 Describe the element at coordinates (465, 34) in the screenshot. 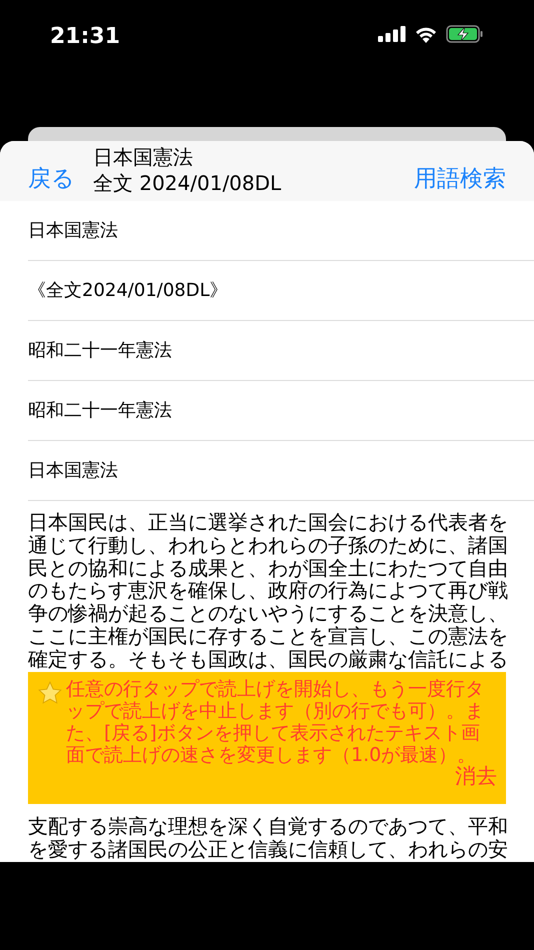

I see `battery-charging-icon` at that location.